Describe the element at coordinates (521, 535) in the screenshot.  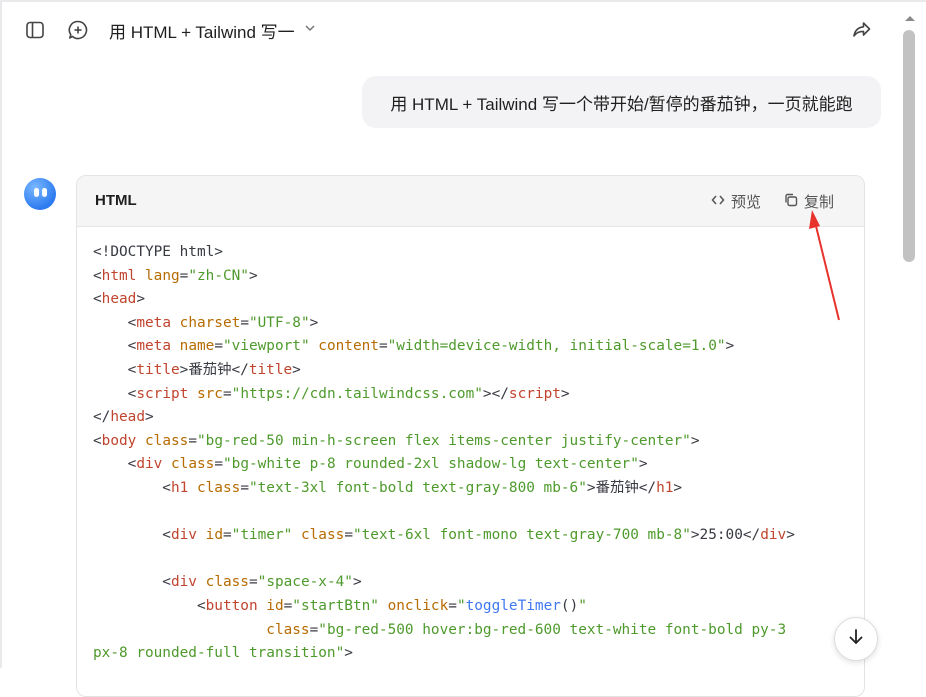
I see `code-token: "text-6xl font-mono text-gray-700 mb-8"` at that location.